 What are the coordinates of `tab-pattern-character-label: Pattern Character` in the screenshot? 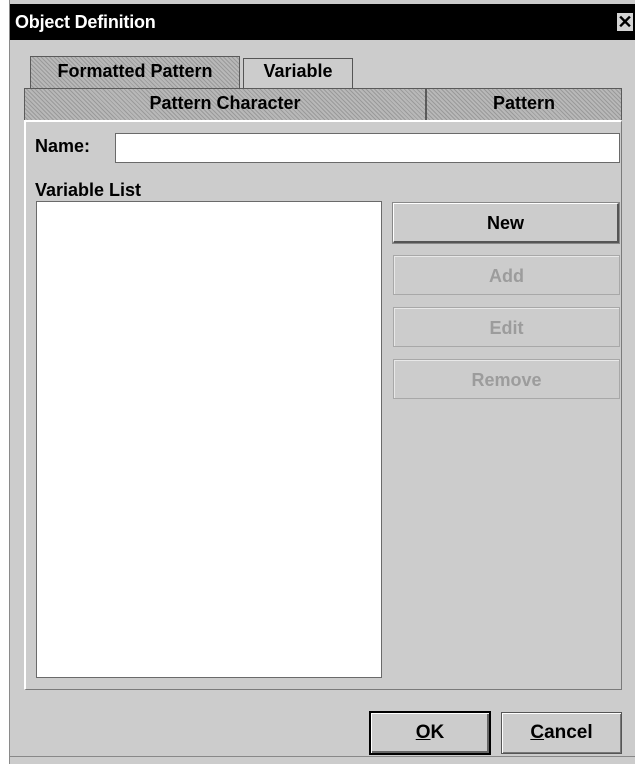 It's located at (225, 103).